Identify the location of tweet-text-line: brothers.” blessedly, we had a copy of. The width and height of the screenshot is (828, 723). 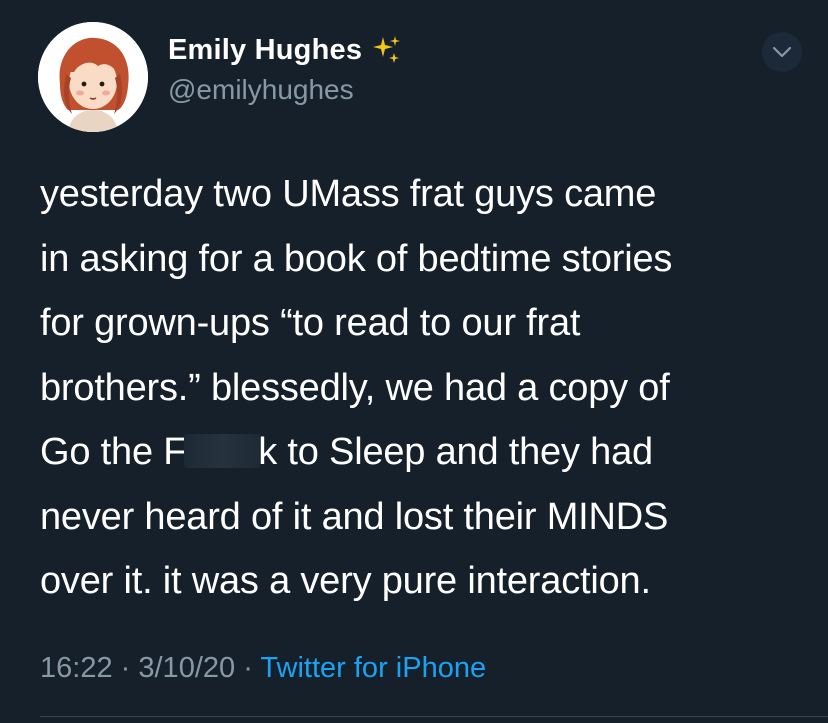
(355, 387).